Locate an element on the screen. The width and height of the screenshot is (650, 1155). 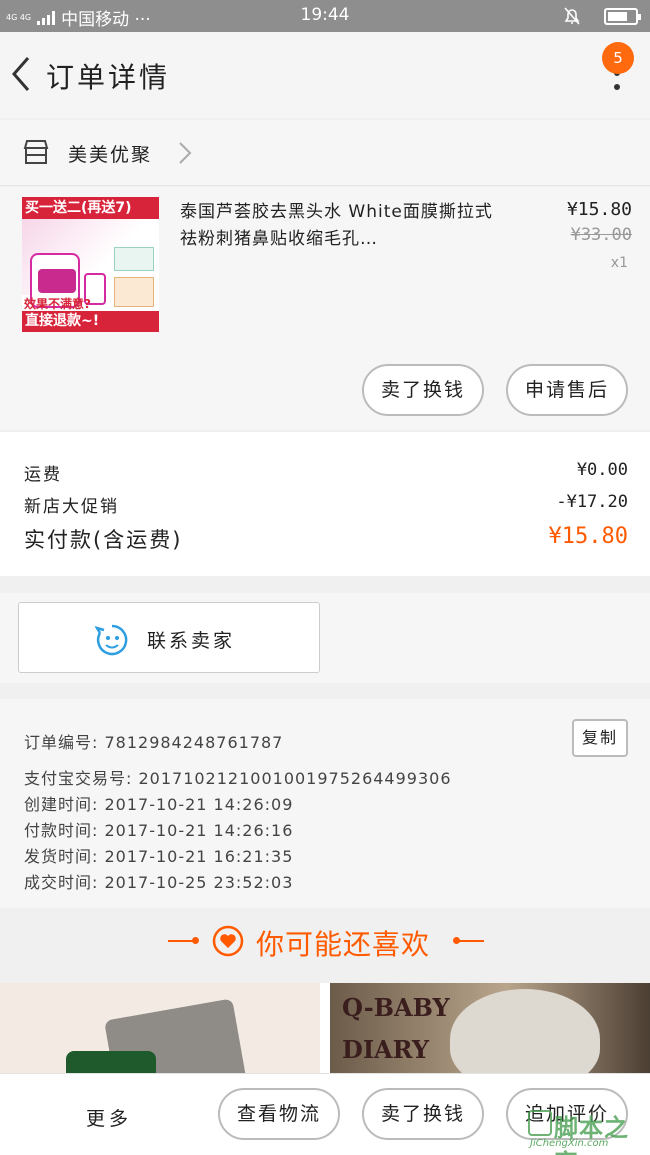
view-logistics-button: 查看物流 is located at coordinates (279, 1114).